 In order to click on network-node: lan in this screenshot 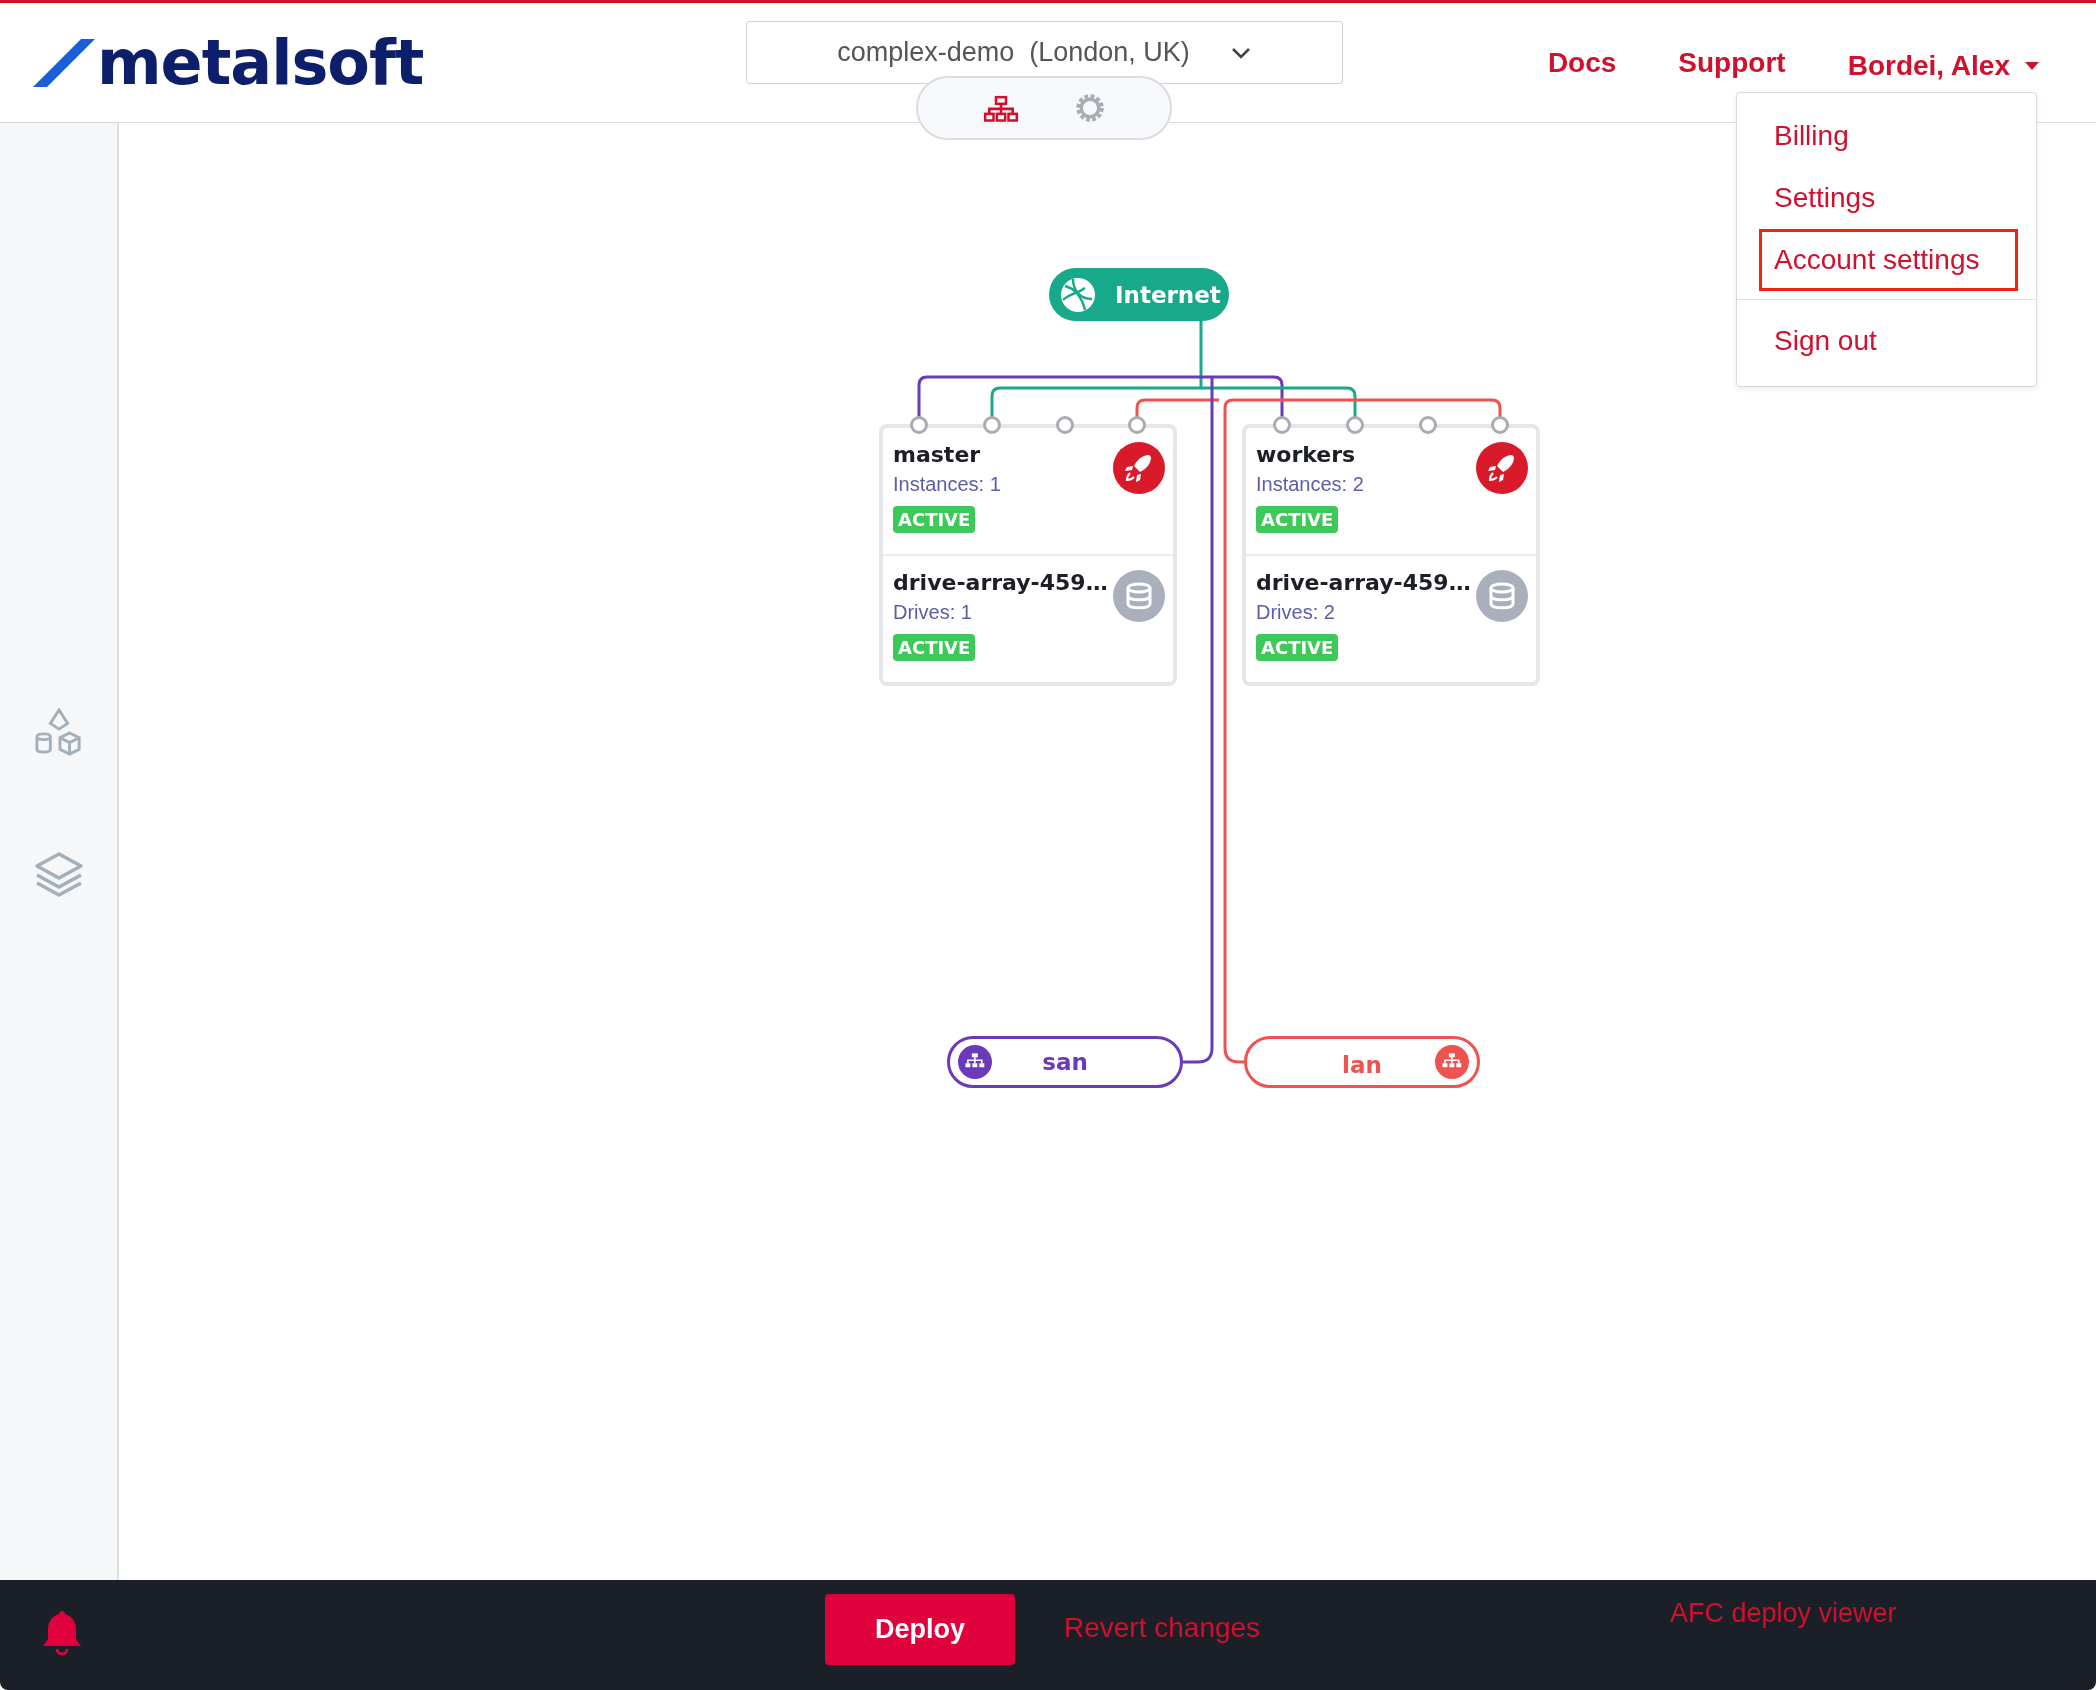, I will do `click(1362, 1062)`.